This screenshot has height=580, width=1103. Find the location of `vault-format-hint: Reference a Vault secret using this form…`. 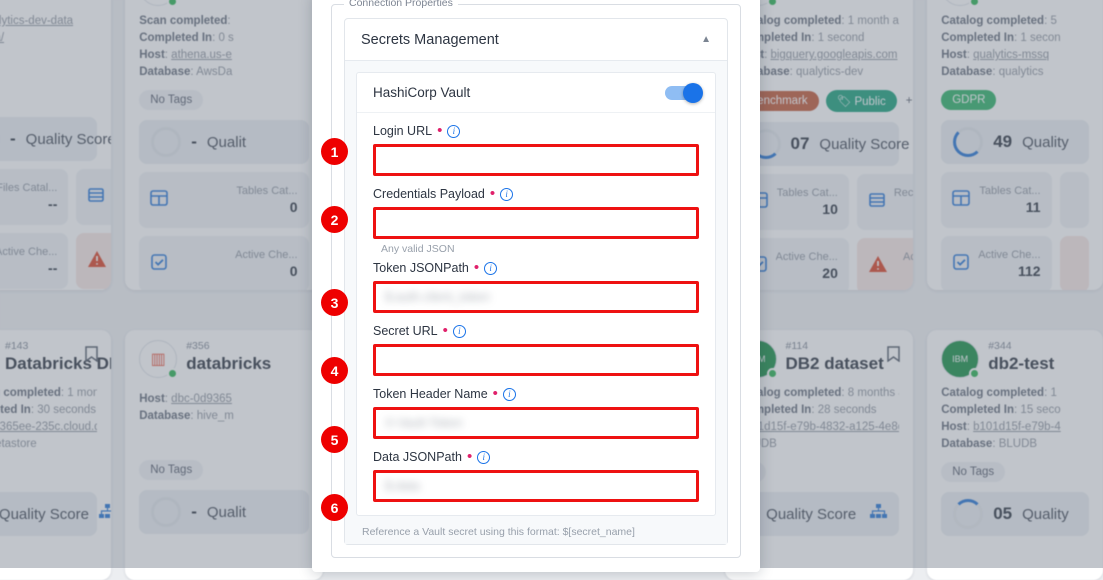

vault-format-hint: Reference a Vault secret using this form… is located at coordinates (536, 527).